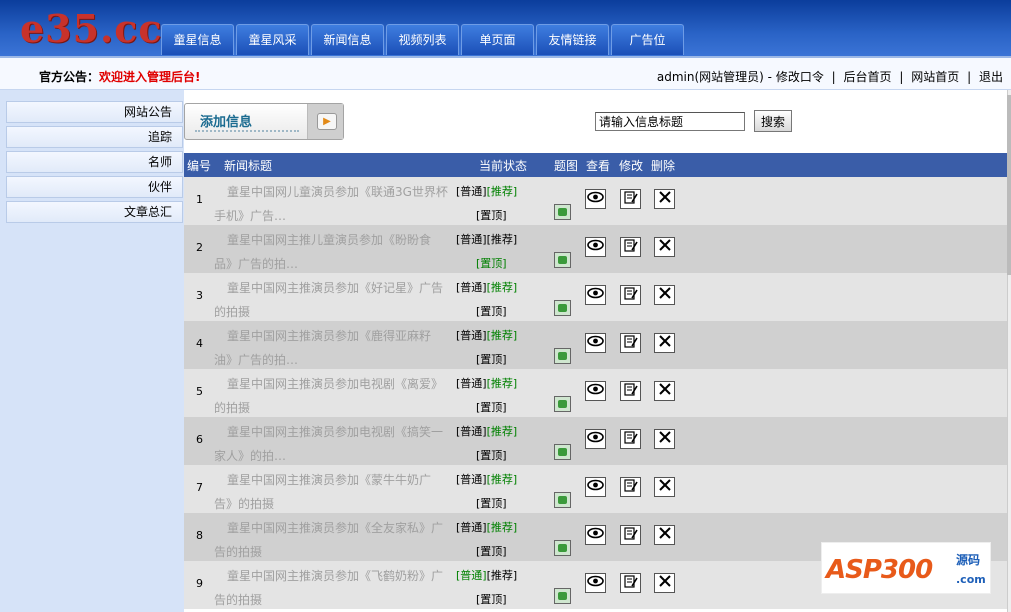 The width and height of the screenshot is (1011, 612). I want to click on sidebar-item-announcements: 网站公告, so click(94, 112).